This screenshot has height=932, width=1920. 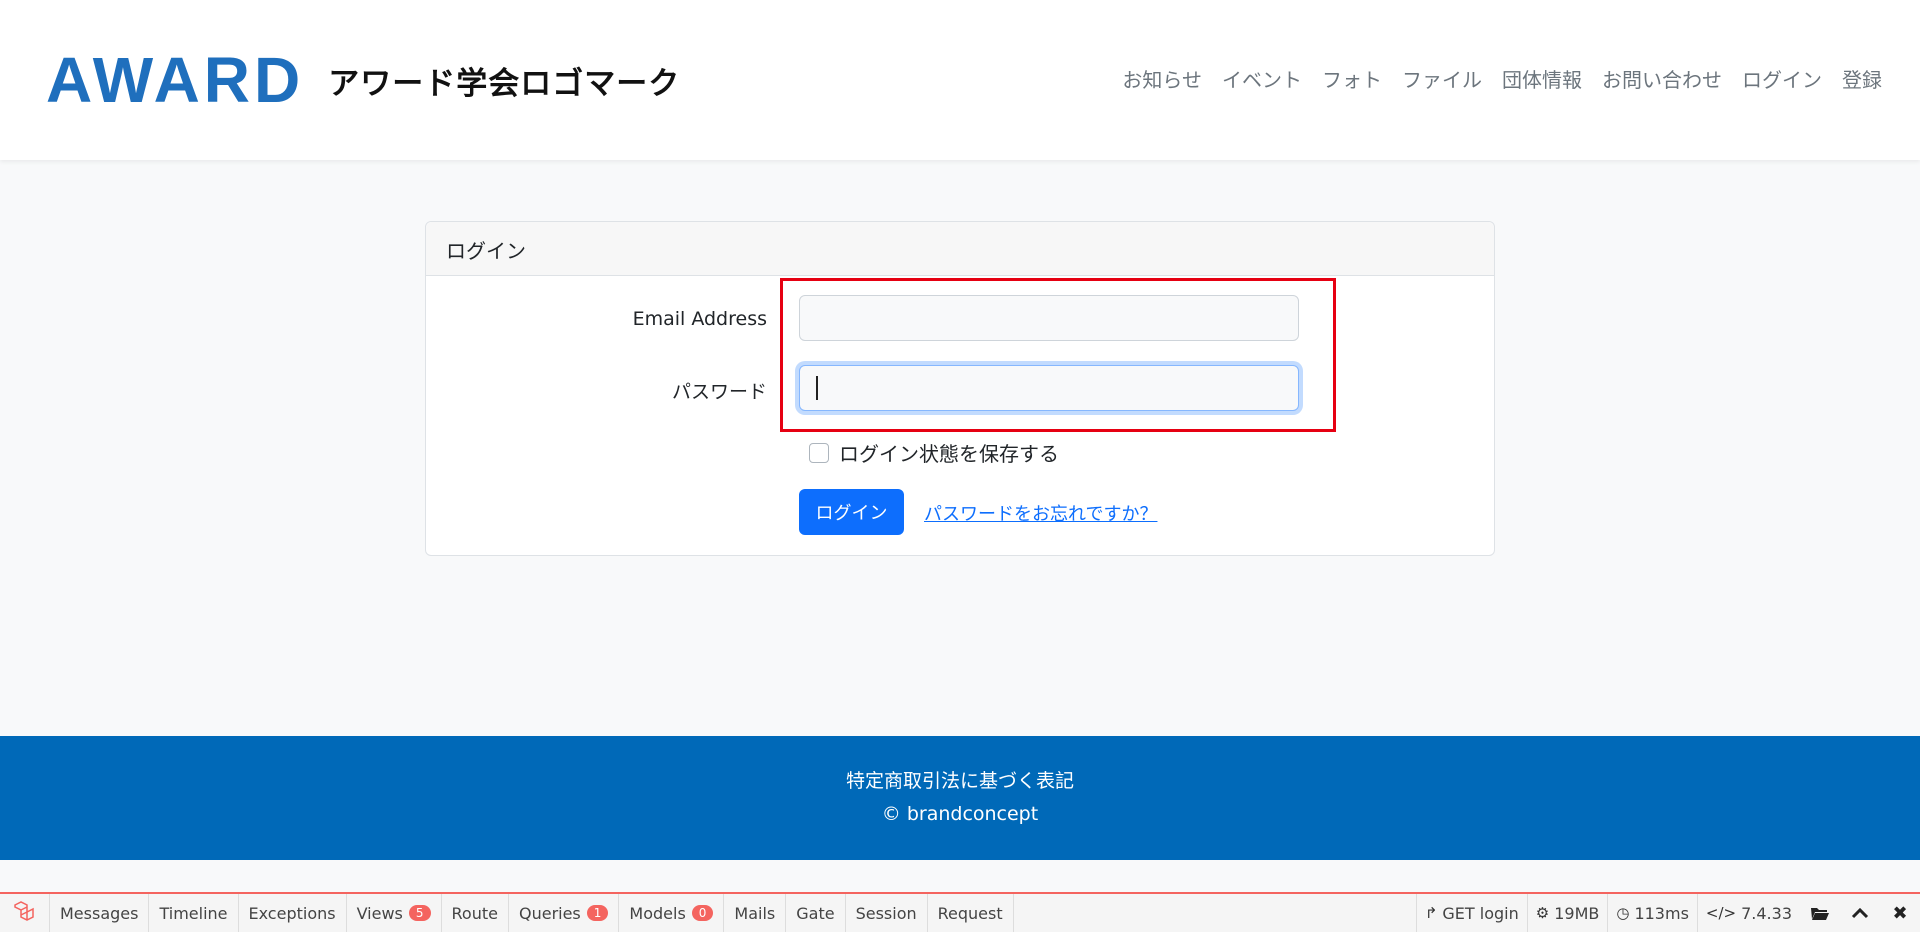 I want to click on debug-tab-request: Request, so click(x=971, y=913).